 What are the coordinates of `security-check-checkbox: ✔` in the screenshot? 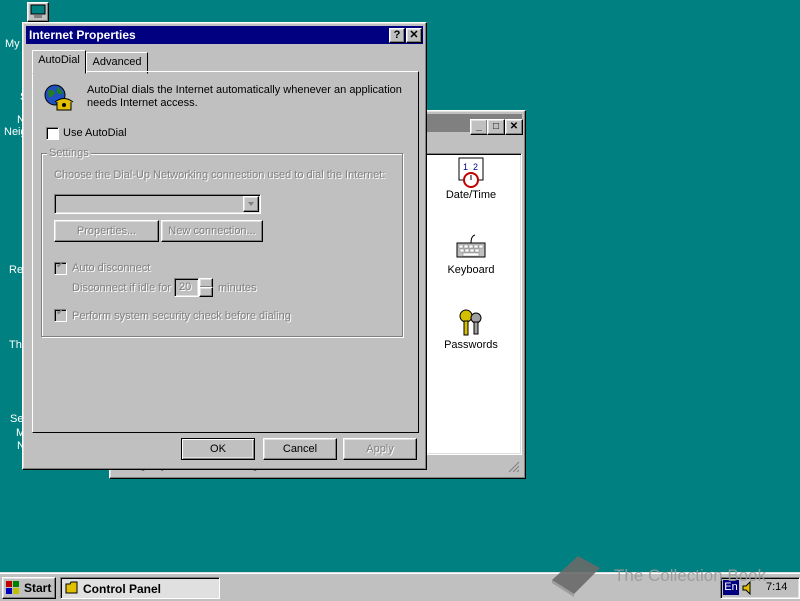 It's located at (60, 314).